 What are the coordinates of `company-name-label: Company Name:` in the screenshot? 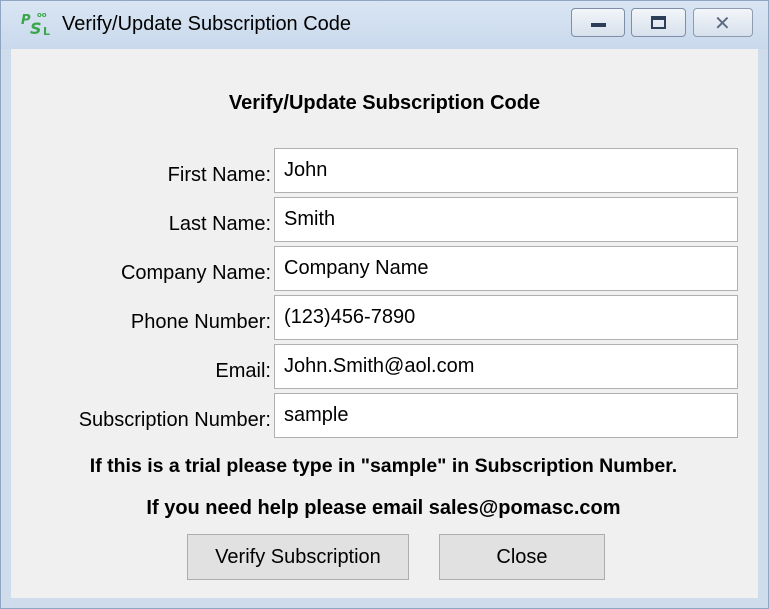 It's located at (195, 273).